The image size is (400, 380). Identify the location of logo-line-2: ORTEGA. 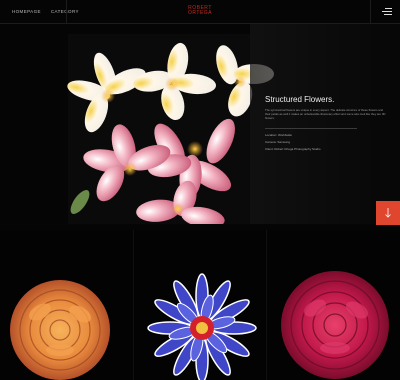
(200, 13).